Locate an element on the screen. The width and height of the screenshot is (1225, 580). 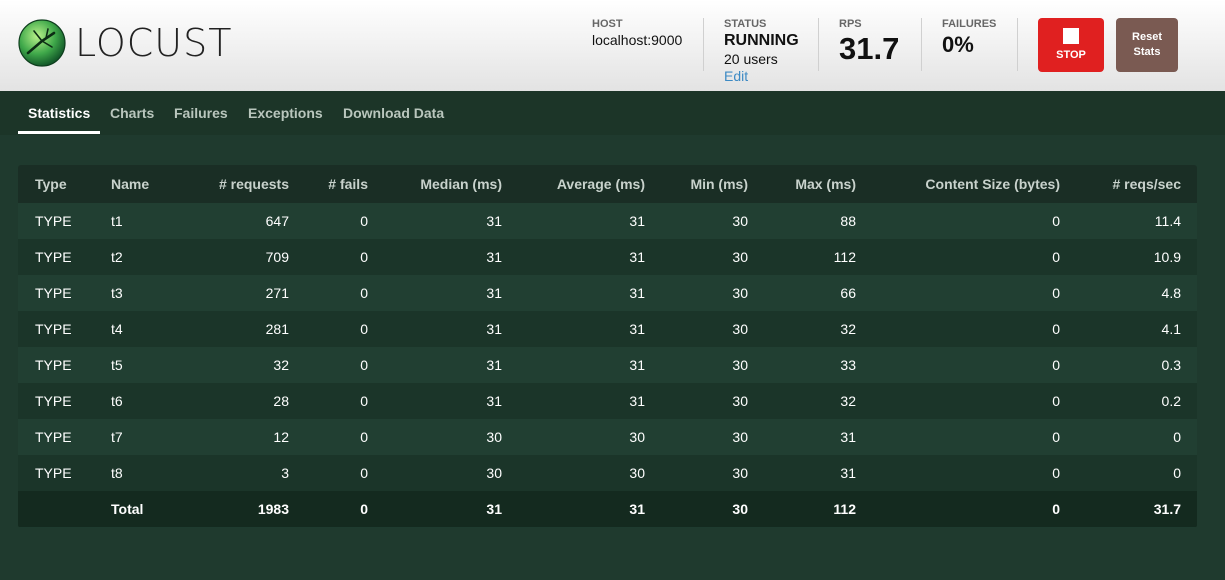
table-row: TYPE t6 28 0 31 31 30 32 0 0.2 is located at coordinates (607, 401).